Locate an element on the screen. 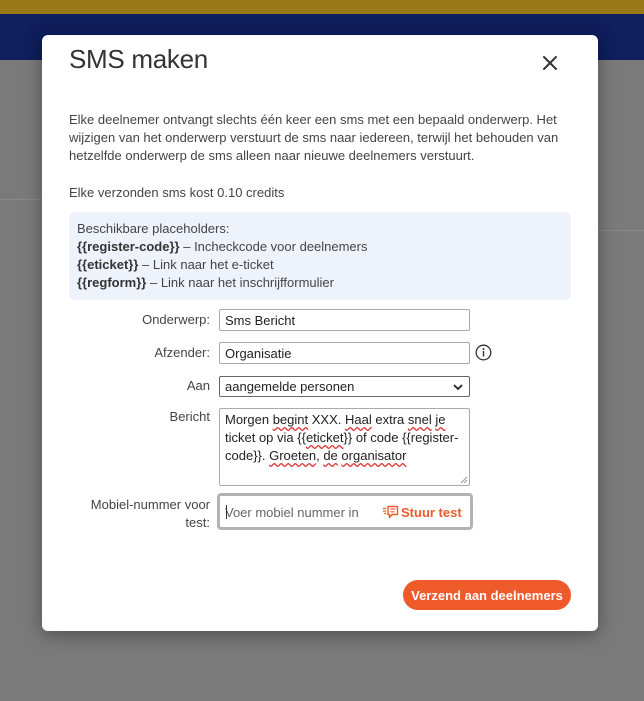  message-text: Haal is located at coordinates (358, 419).